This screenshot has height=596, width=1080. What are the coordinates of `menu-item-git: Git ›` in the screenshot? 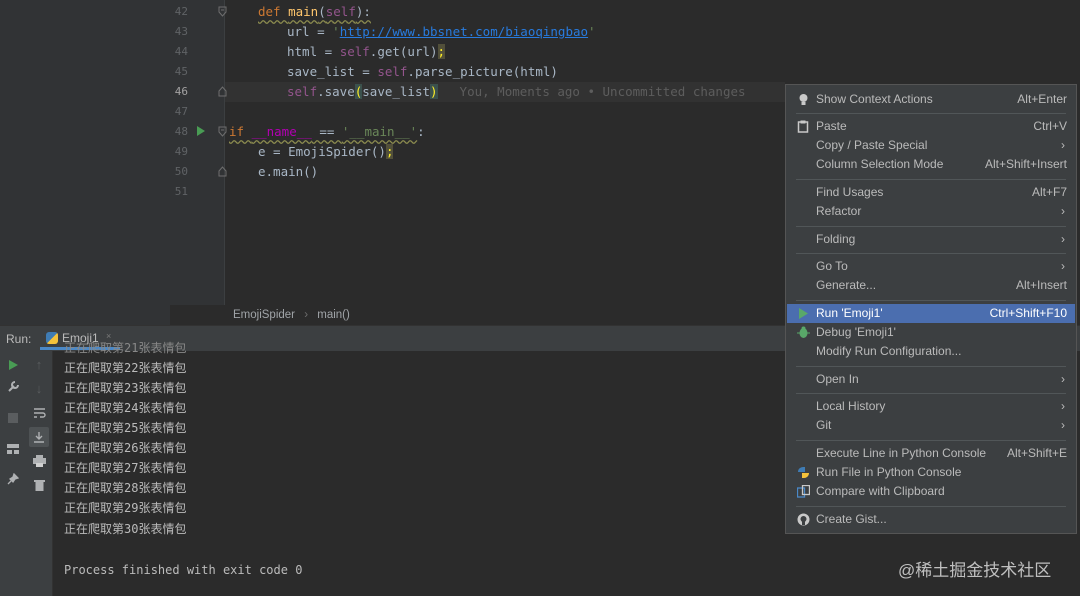 It's located at (931, 425).